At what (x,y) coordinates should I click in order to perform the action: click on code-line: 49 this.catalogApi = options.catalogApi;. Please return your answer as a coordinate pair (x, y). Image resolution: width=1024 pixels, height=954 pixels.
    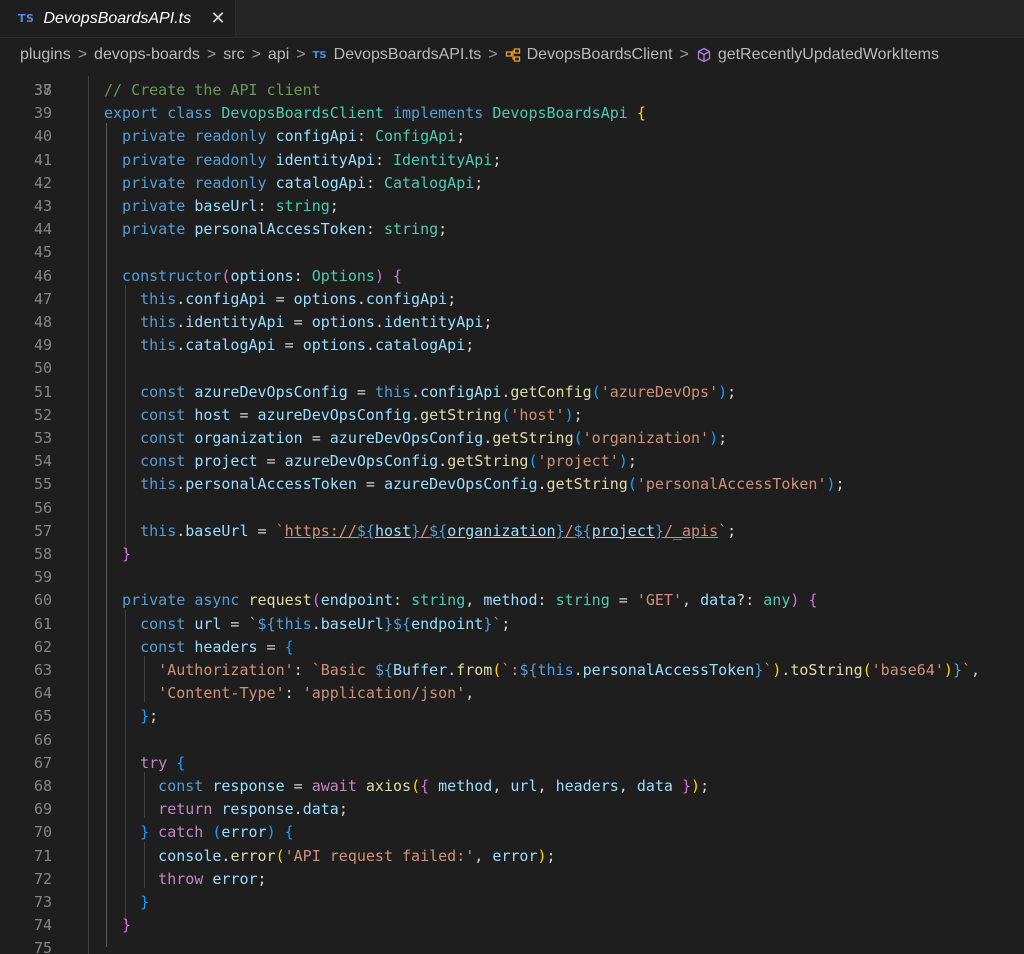
    Looking at the image, I should click on (512, 345).